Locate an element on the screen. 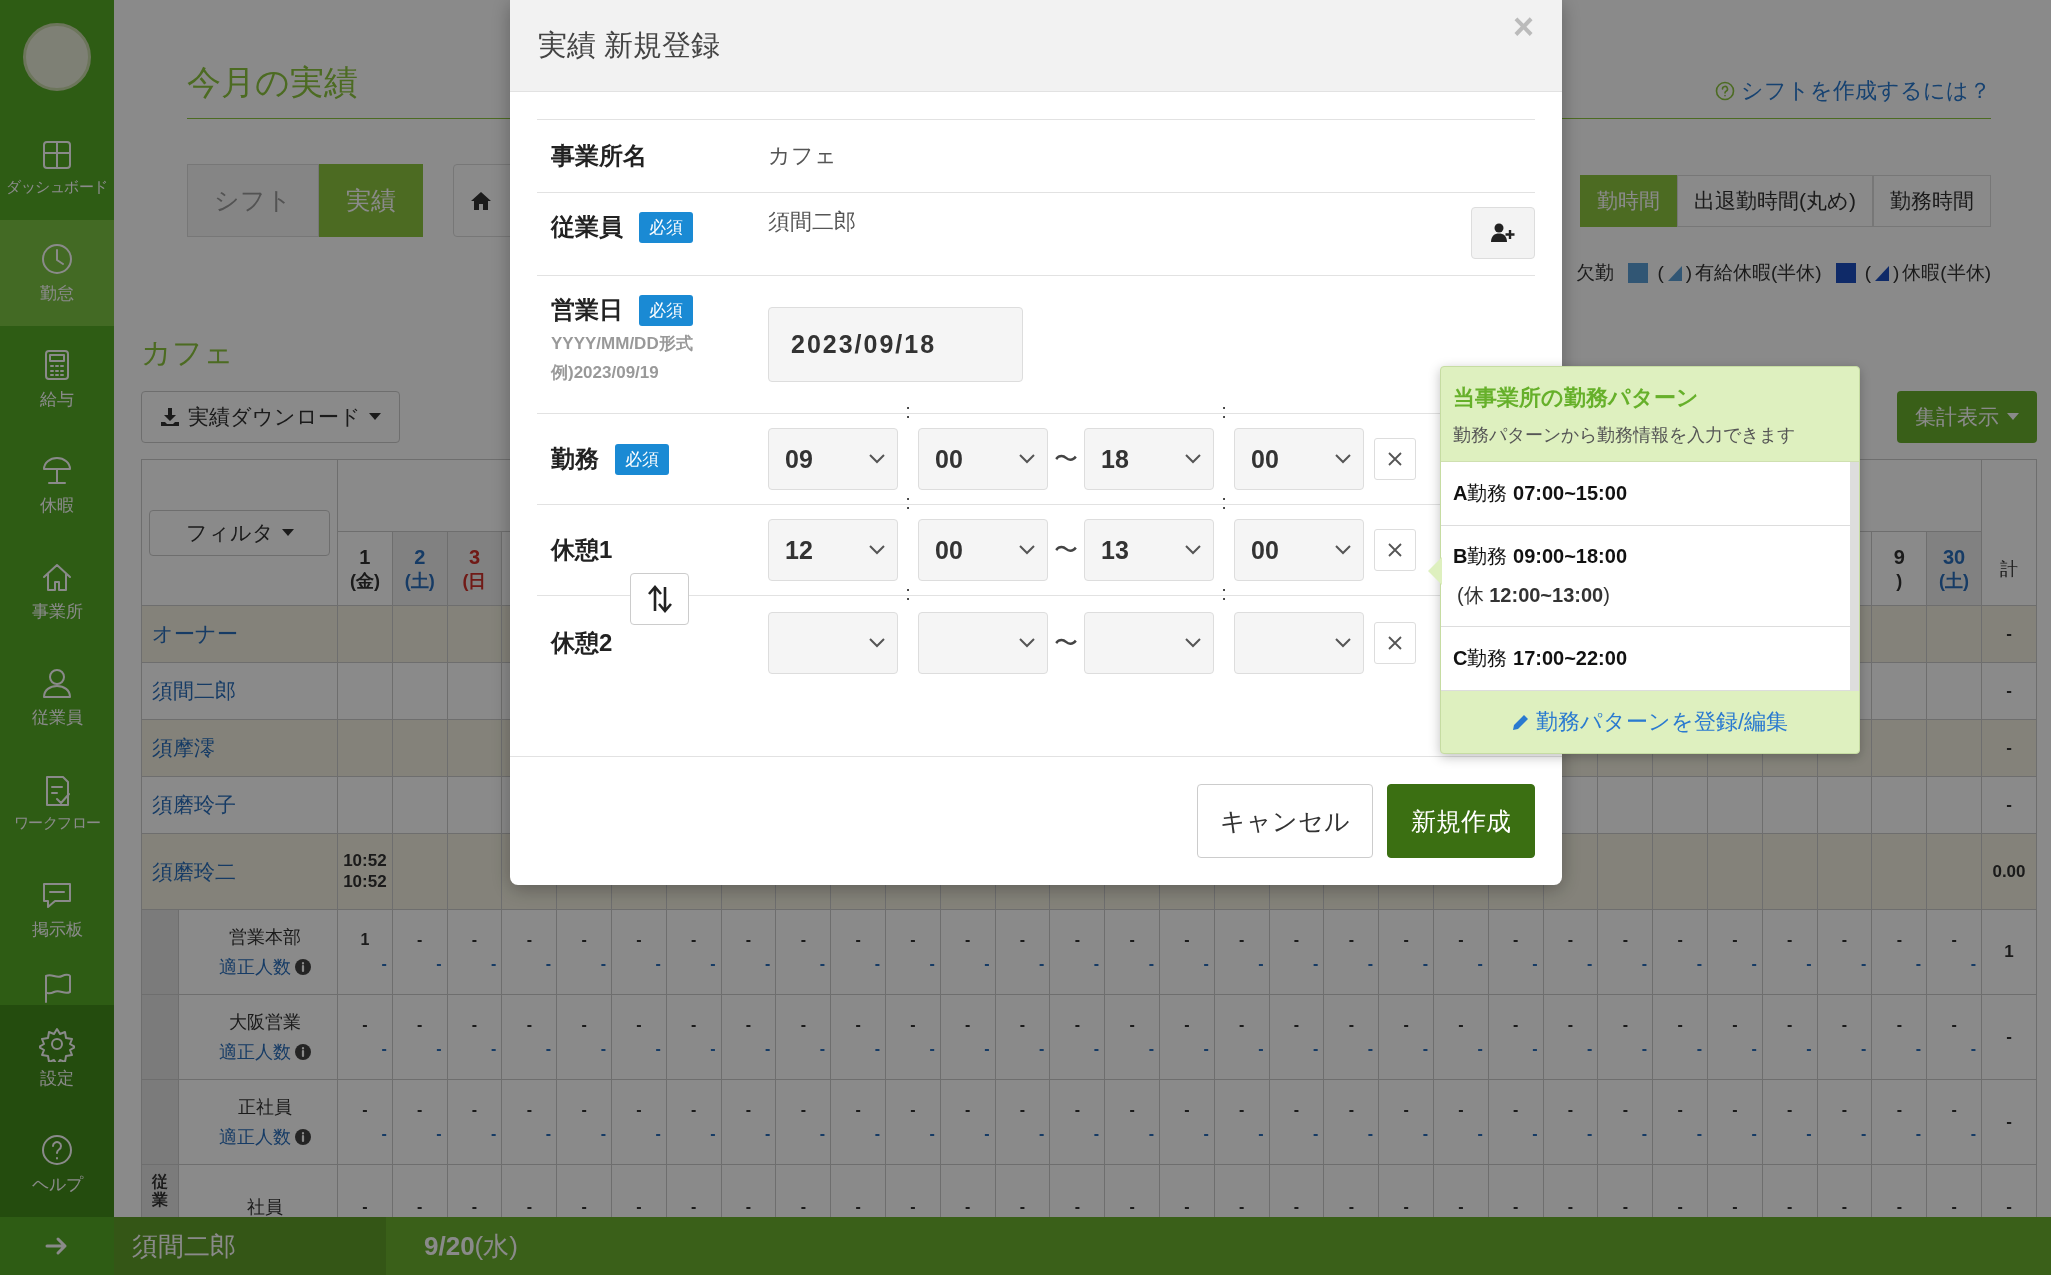 This screenshot has height=1275, width=2051. group-header: 従業 is located at coordinates (160, 1191).